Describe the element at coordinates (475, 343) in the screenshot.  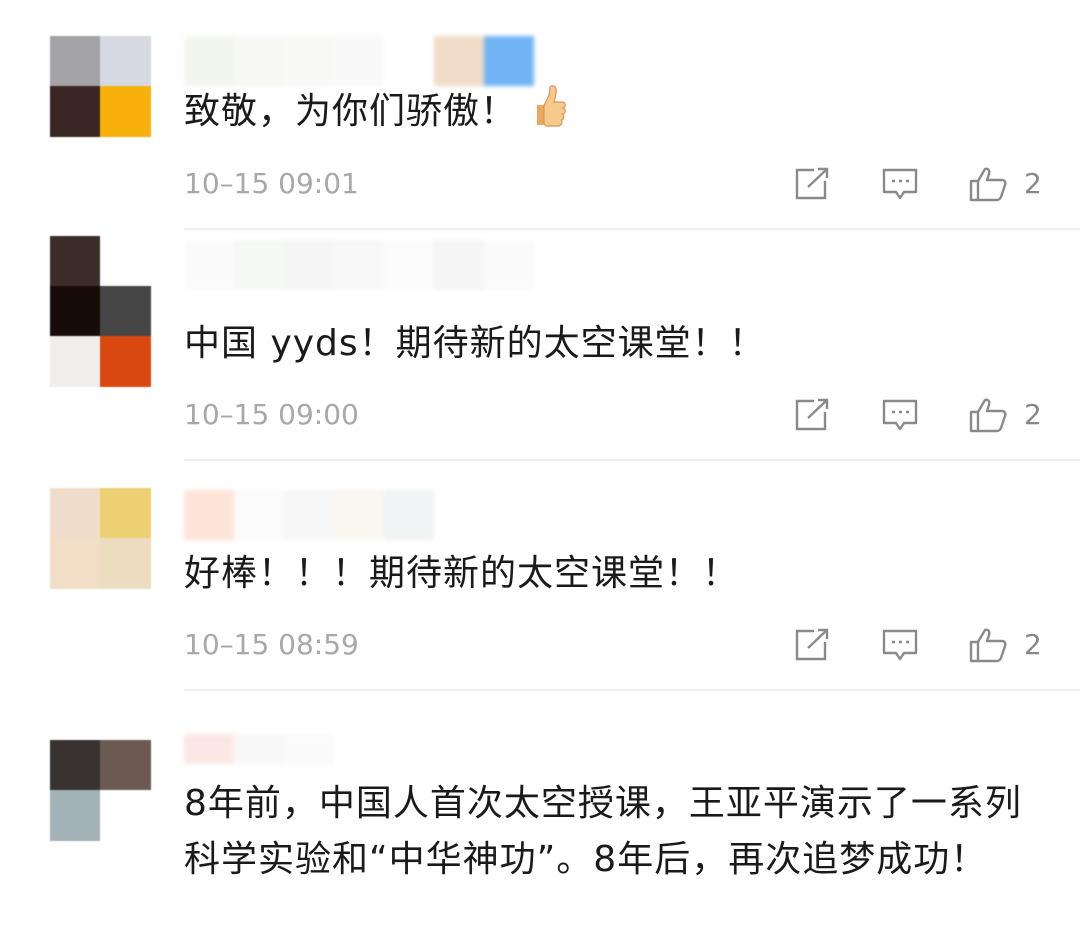
I see `comment-text-content: 中国 yyds！期待新的太空课堂！！` at that location.